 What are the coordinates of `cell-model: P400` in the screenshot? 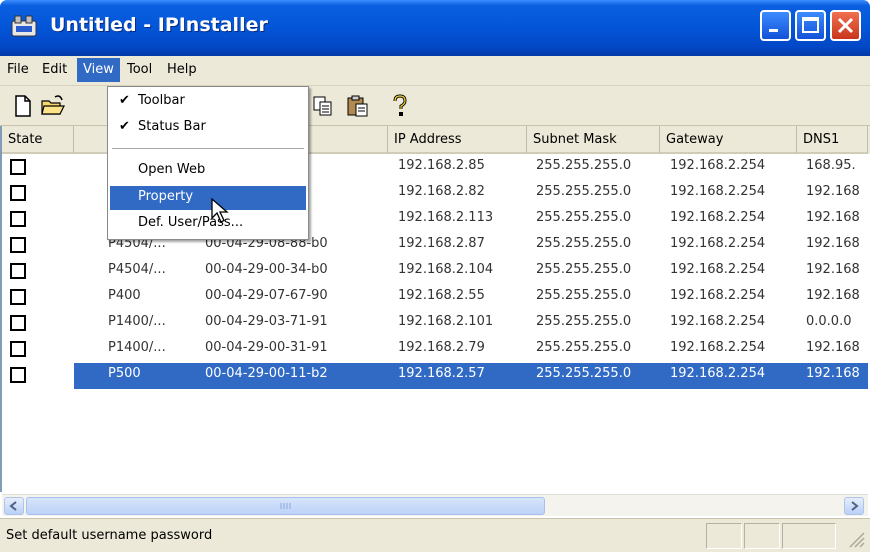 It's located at (124, 295).